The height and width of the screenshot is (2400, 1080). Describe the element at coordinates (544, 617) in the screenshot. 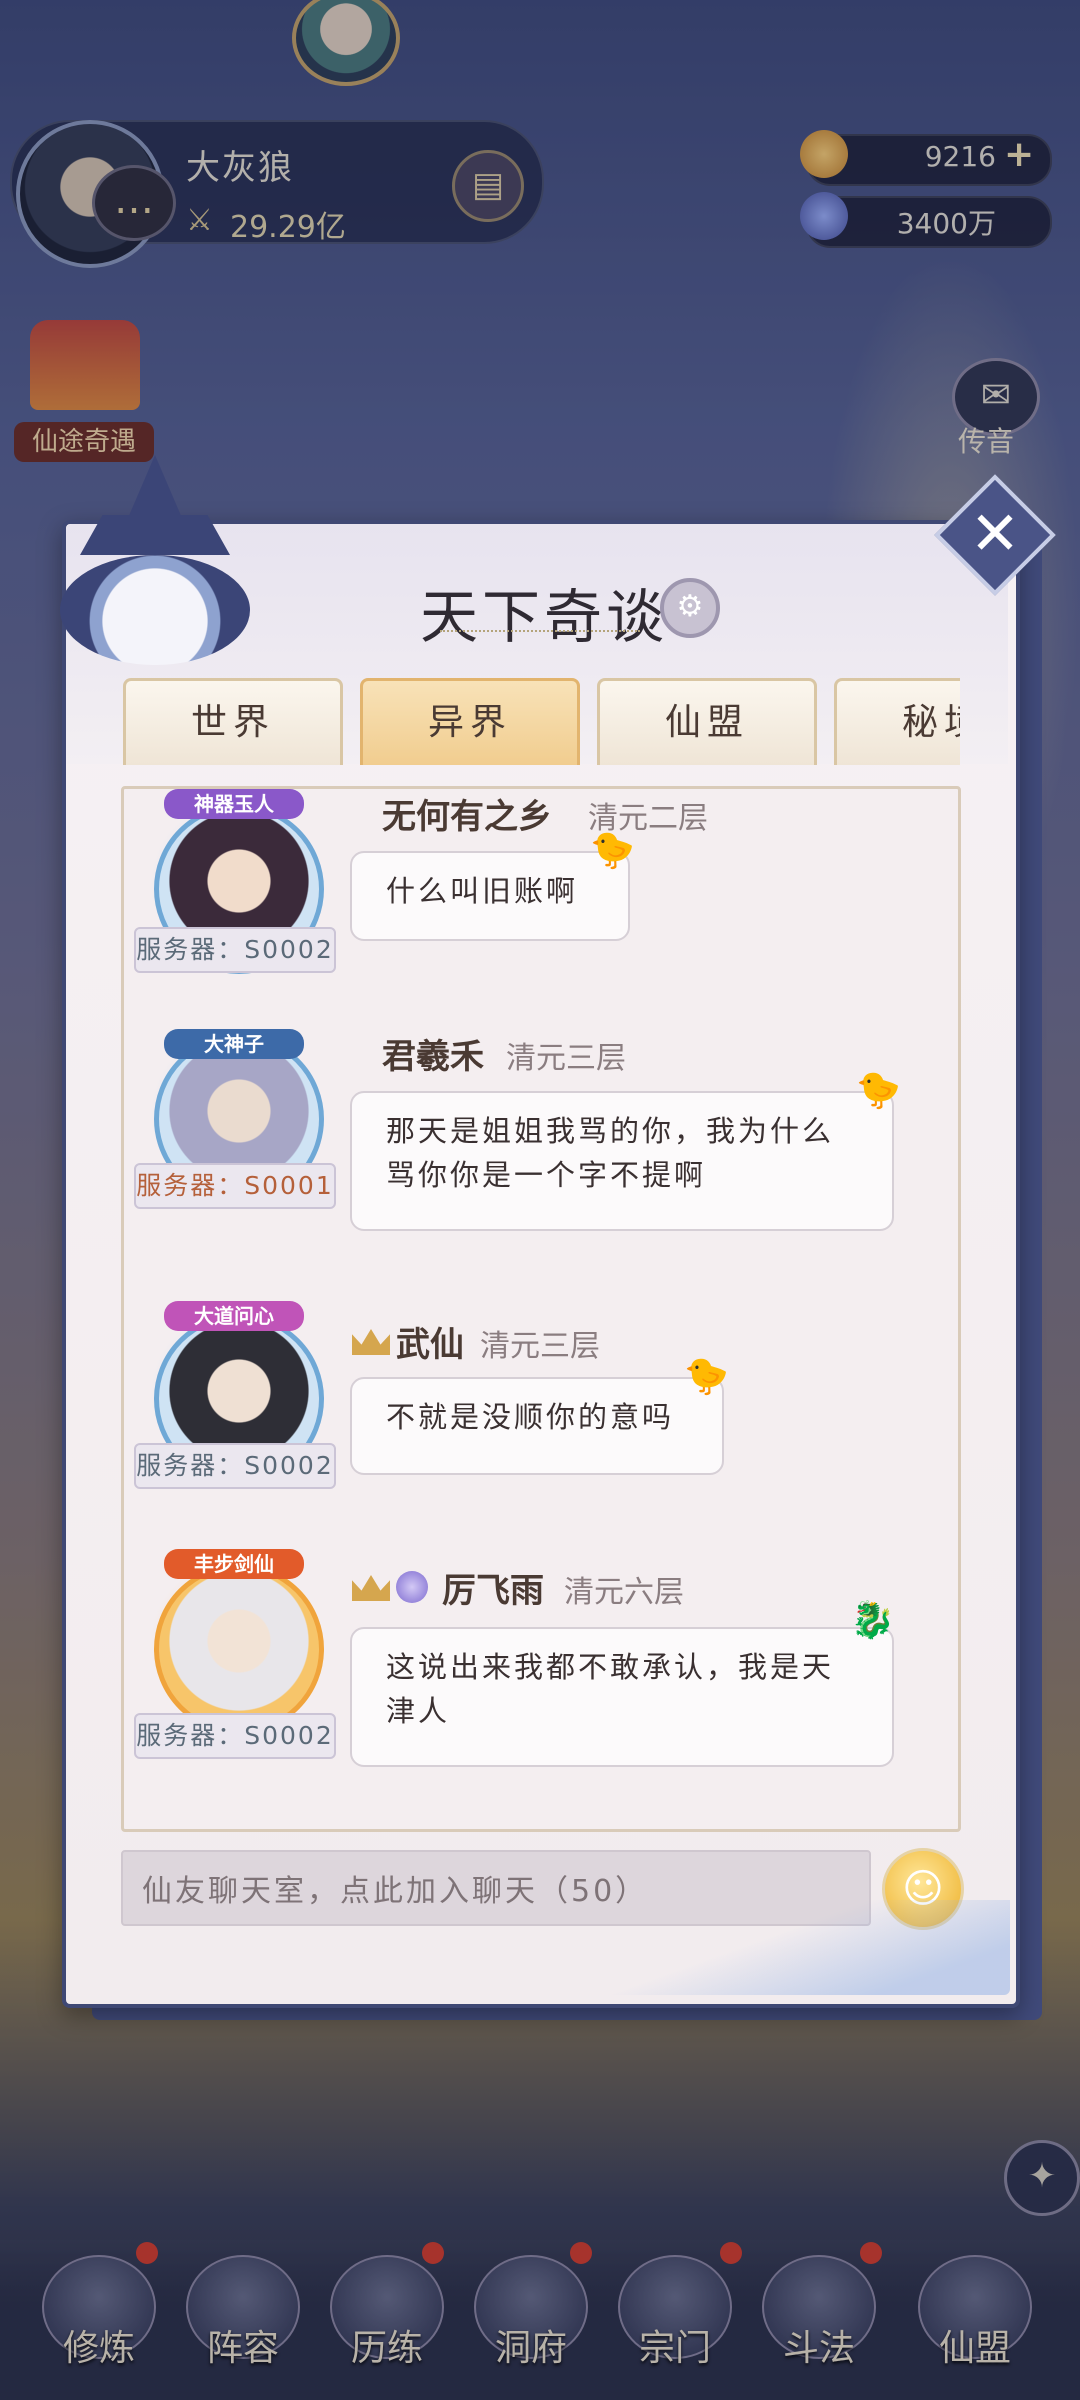

I see `dialog-title: 天下奇谈` at that location.